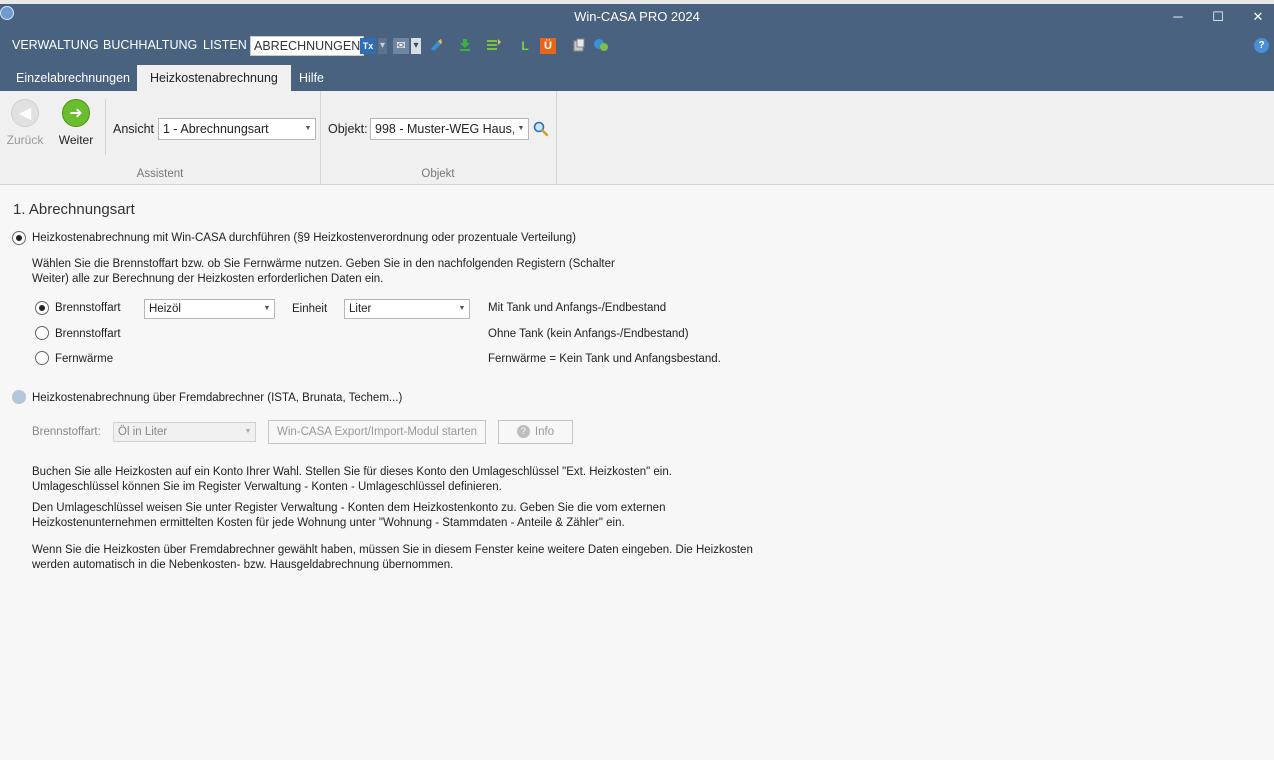  Describe the element at coordinates (579, 46) in the screenshot. I see `document-gray-icon` at that location.